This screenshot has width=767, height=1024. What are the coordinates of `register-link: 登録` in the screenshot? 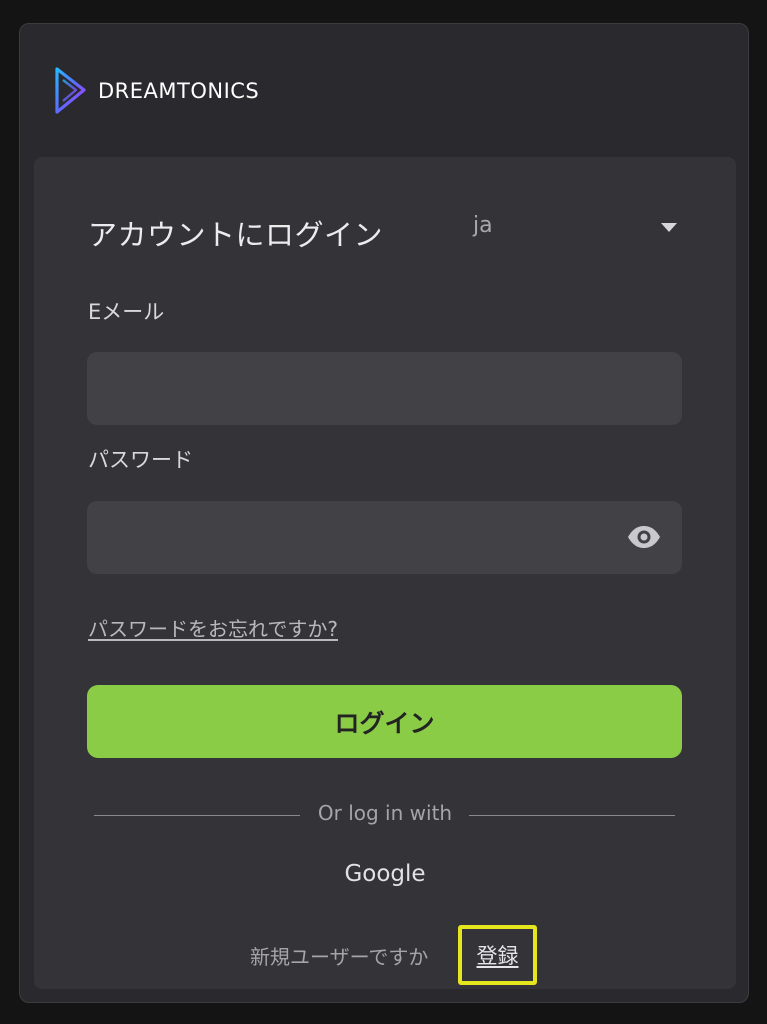 It's located at (497, 955).